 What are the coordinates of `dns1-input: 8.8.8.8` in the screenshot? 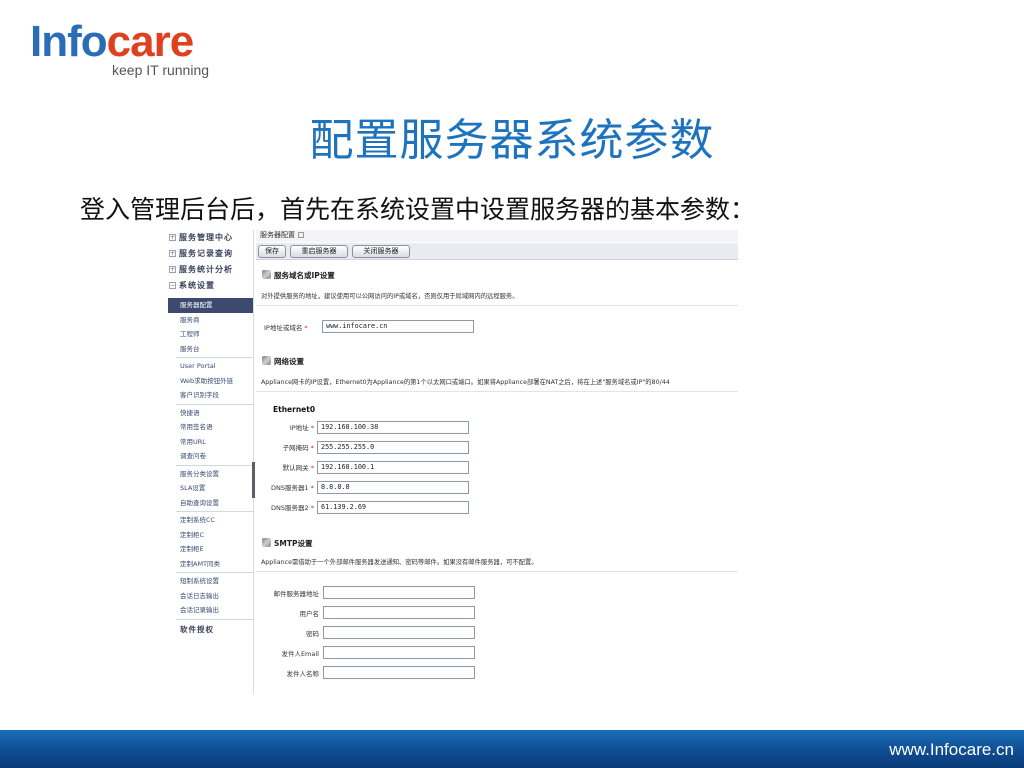 It's located at (393, 487).